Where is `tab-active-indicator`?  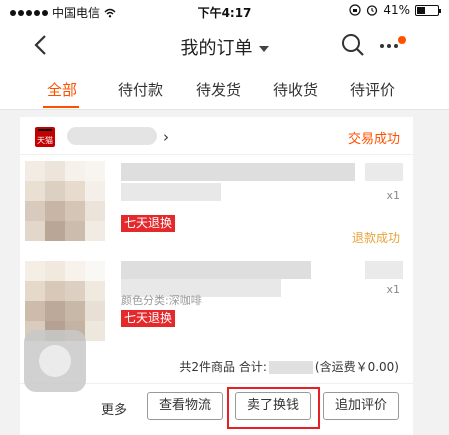
tab-active-indicator is located at coordinates (61, 107).